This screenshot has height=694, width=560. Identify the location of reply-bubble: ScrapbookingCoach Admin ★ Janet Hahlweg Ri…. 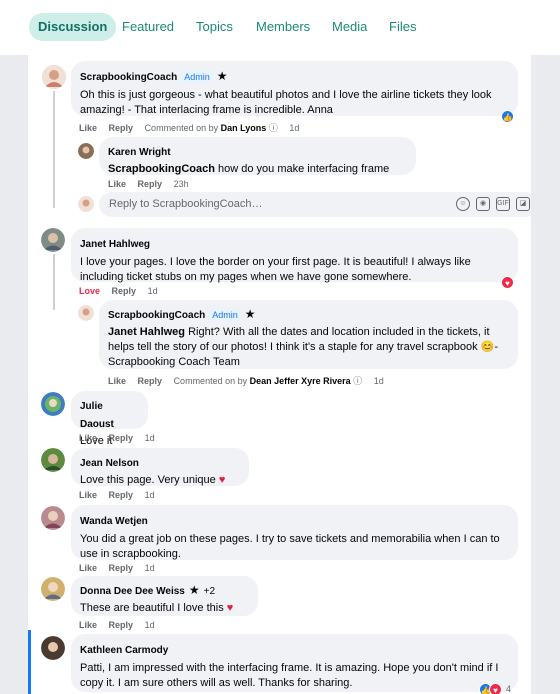
(308, 334).